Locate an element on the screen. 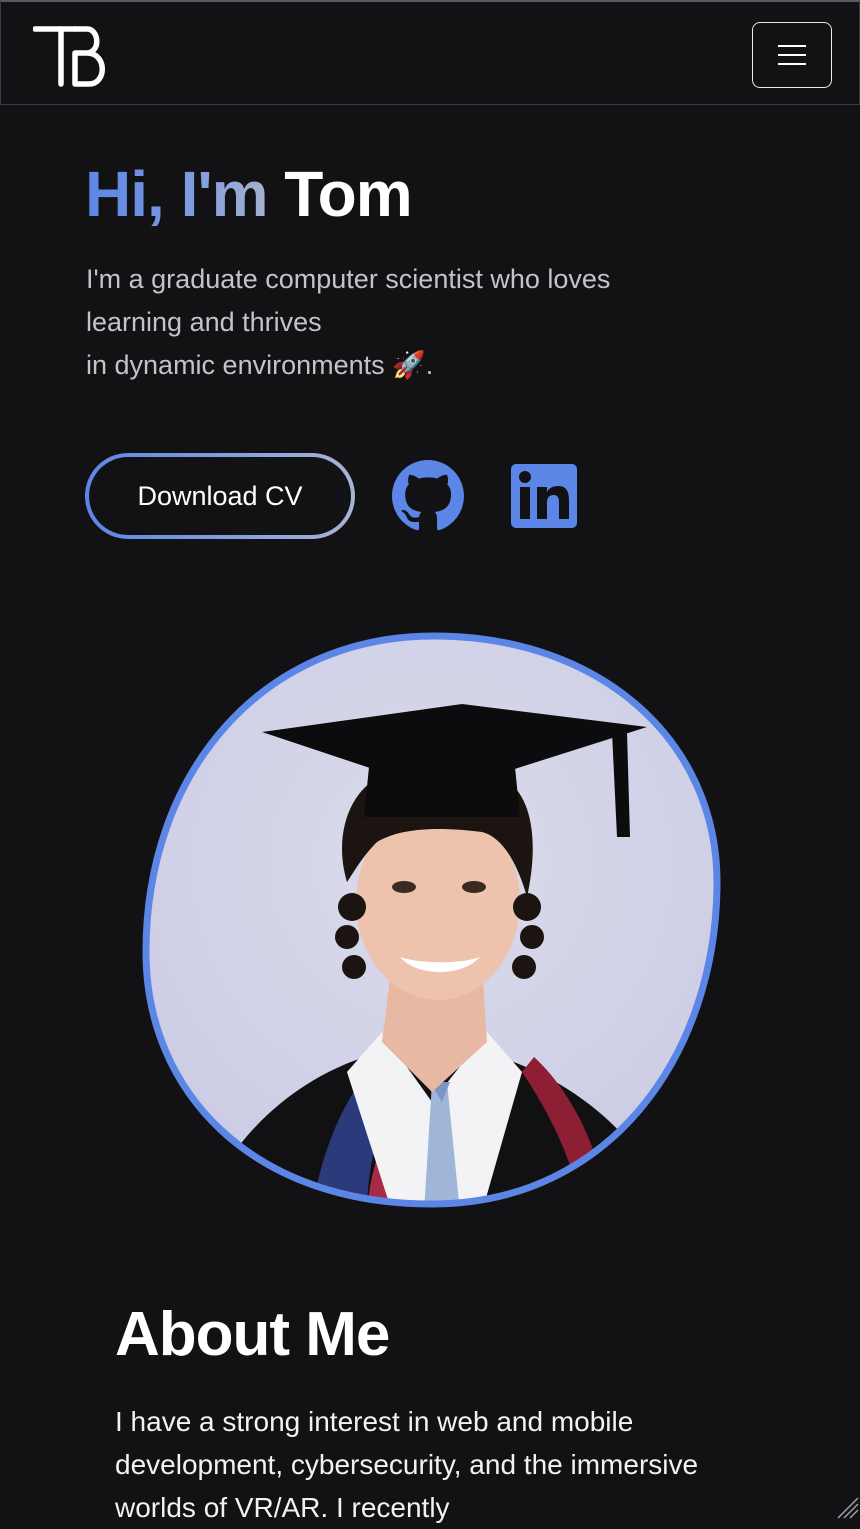 The image size is (860, 1529). resize-grip-icon is located at coordinates (847, 1507).